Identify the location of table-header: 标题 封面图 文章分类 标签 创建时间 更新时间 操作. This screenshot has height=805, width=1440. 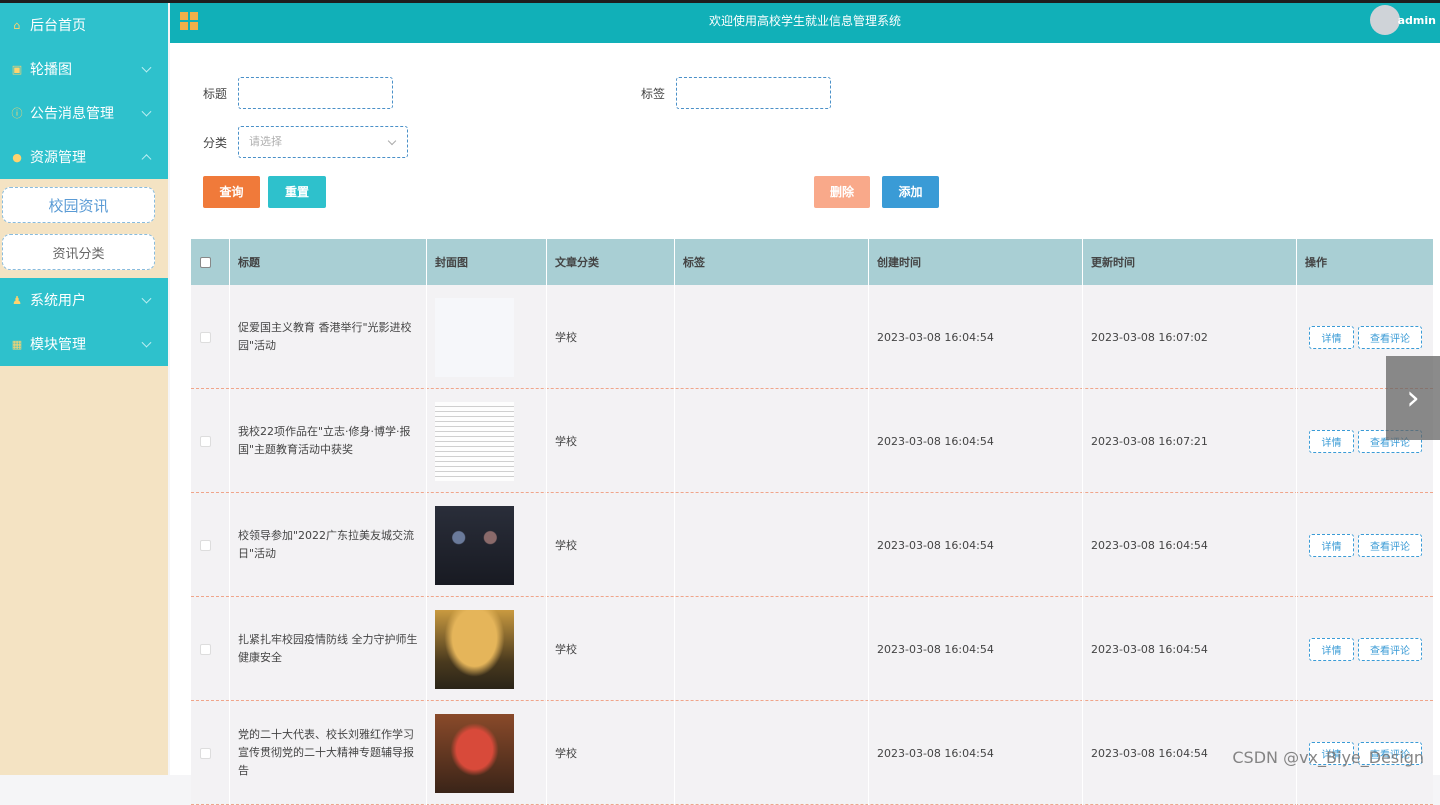
(812, 262).